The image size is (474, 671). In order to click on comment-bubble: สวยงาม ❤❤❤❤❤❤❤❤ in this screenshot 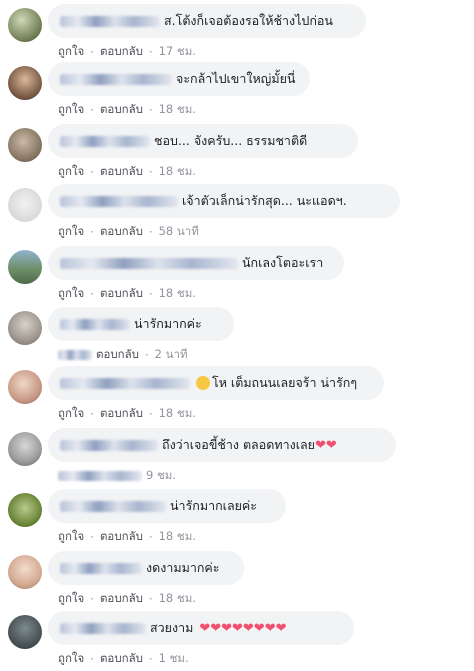, I will do `click(201, 628)`.